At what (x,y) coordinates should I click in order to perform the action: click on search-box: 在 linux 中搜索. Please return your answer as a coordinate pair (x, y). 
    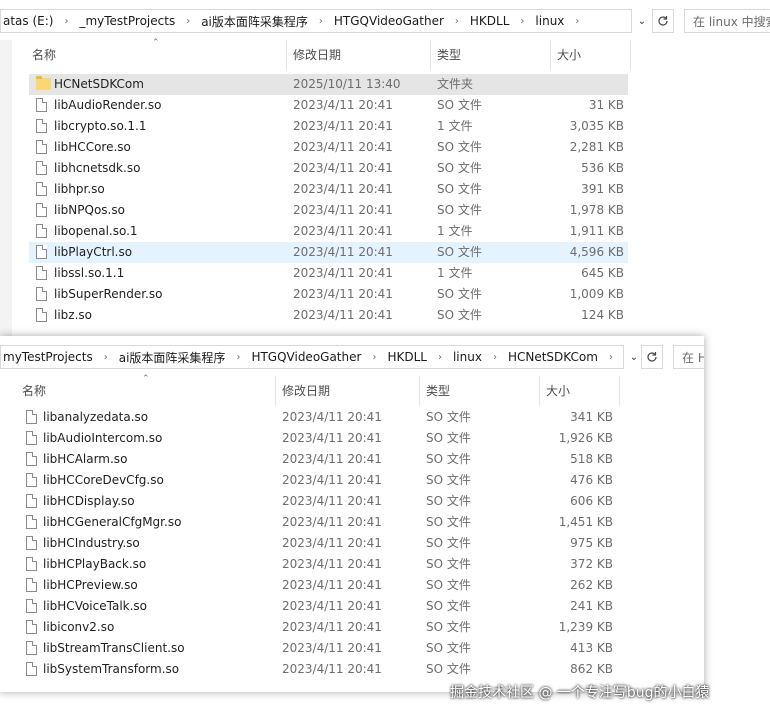
    Looking at the image, I should click on (727, 21).